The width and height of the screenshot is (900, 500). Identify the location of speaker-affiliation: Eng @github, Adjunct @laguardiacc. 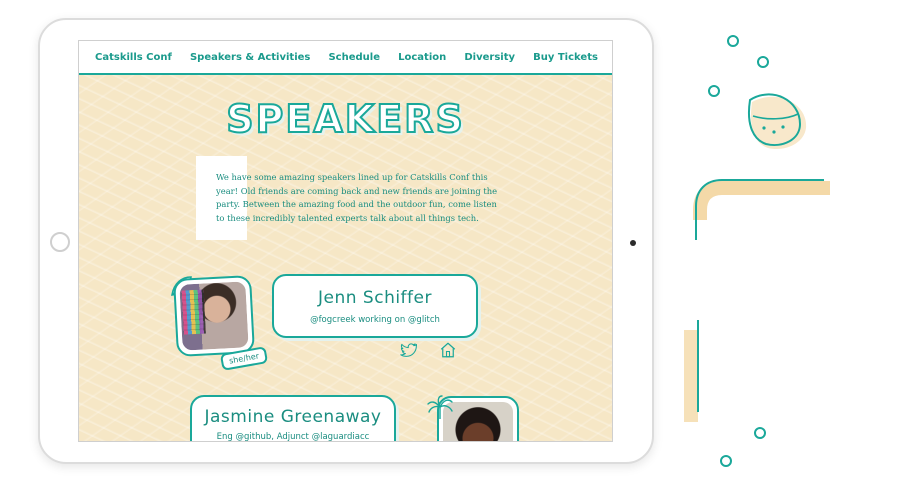
(293, 437).